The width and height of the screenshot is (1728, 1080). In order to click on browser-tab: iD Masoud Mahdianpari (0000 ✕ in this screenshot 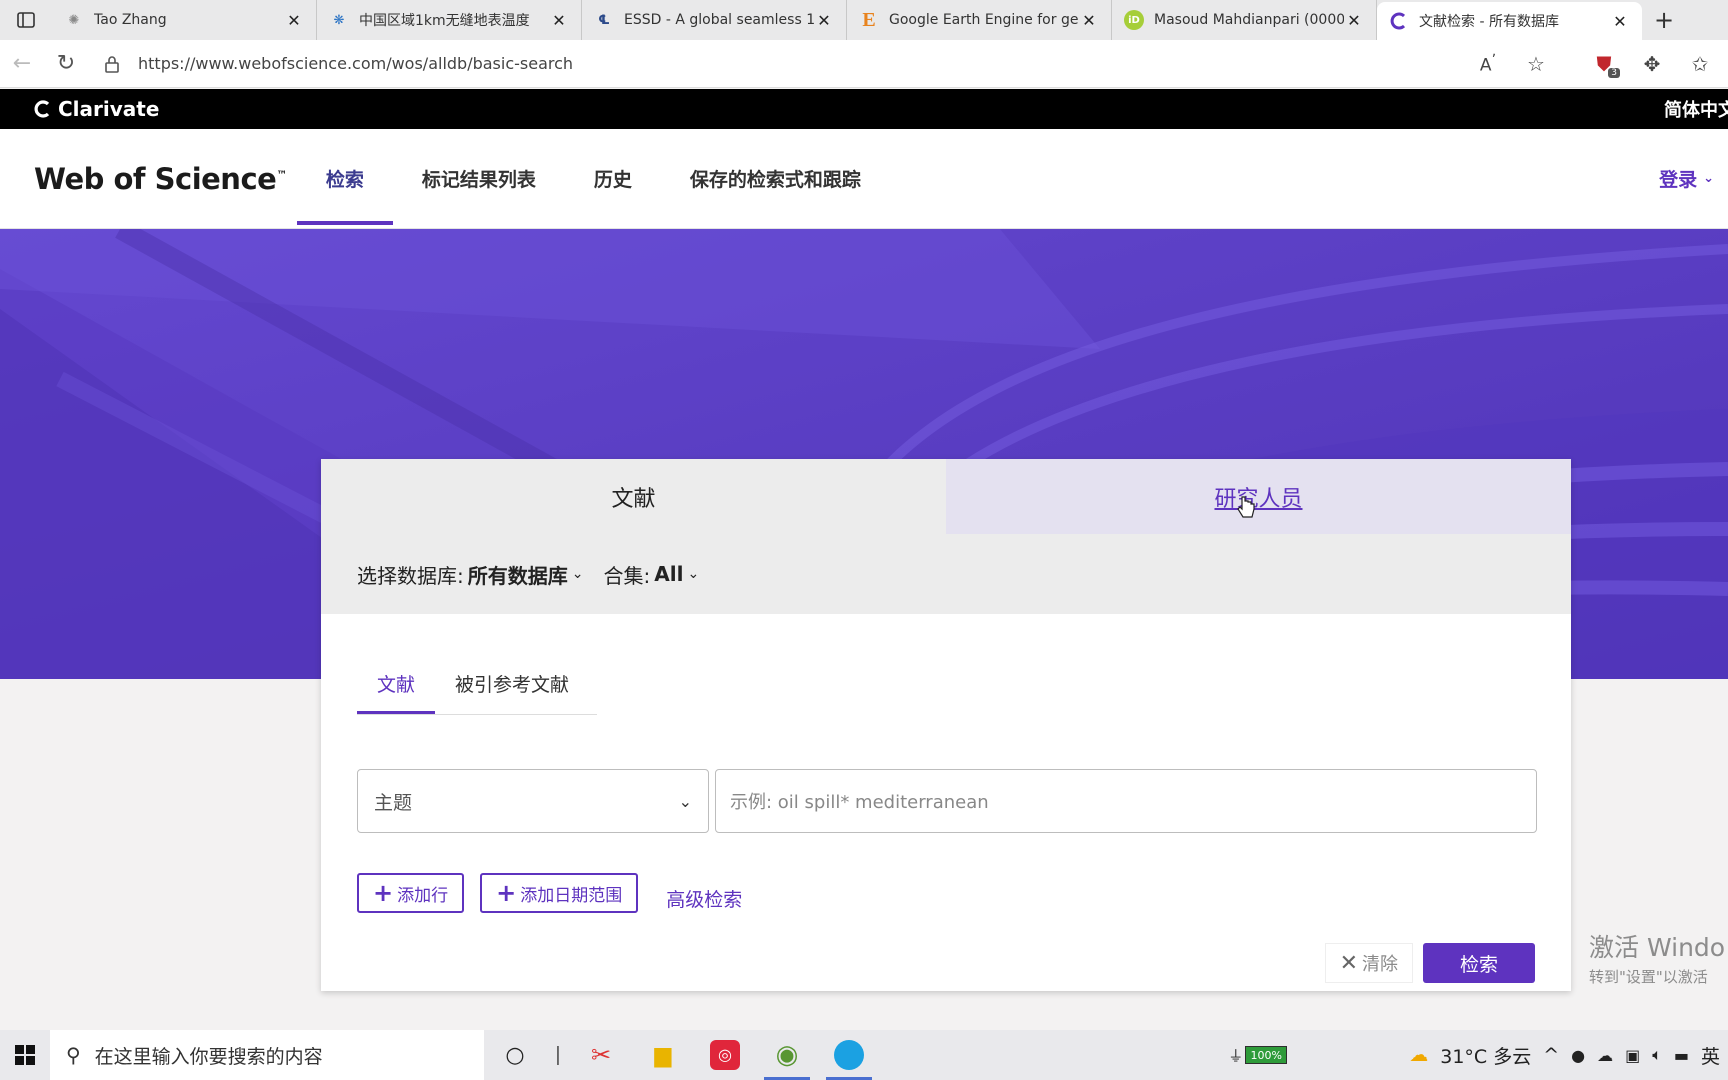, I will do `click(1244, 20)`.